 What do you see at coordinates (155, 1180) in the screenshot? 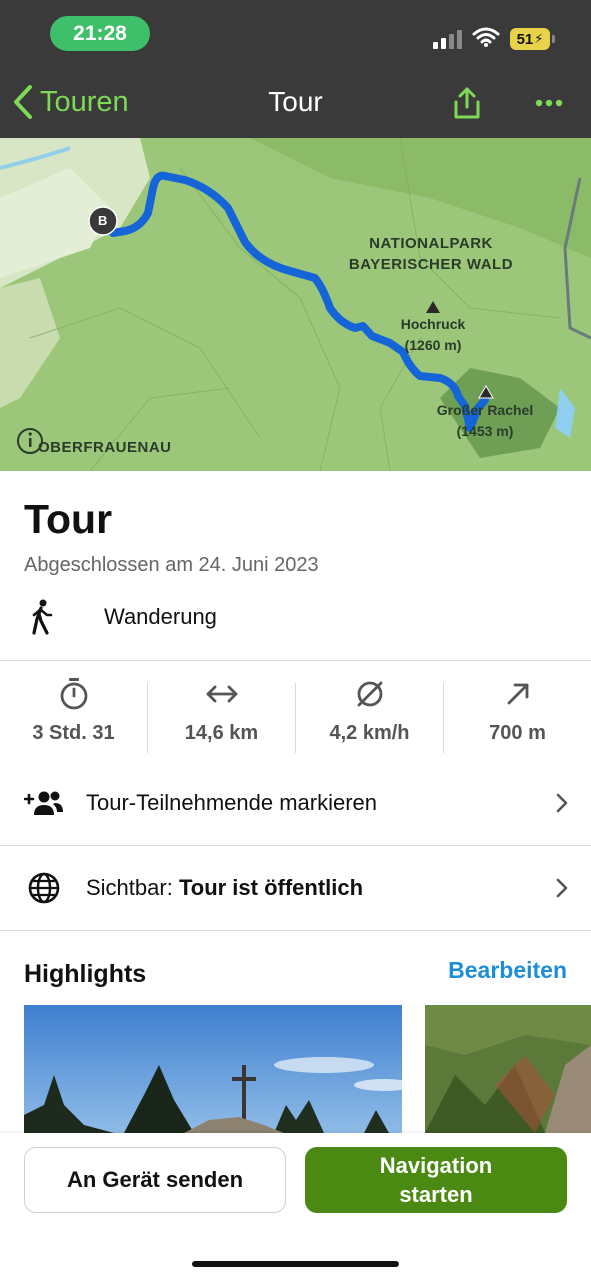
I see `send-to-device-button: An Gerät senden` at bounding box center [155, 1180].